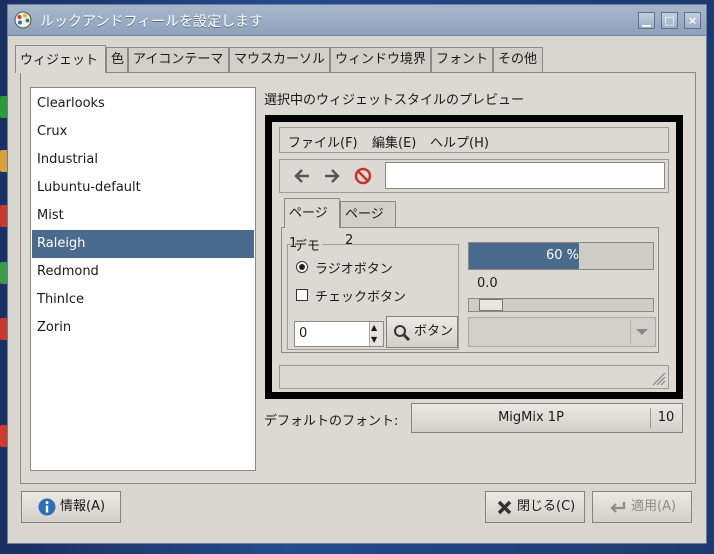 The width and height of the screenshot is (714, 554). Describe the element at coordinates (654, 506) in the screenshot. I see `apply-button-label: 適用(A)` at that location.